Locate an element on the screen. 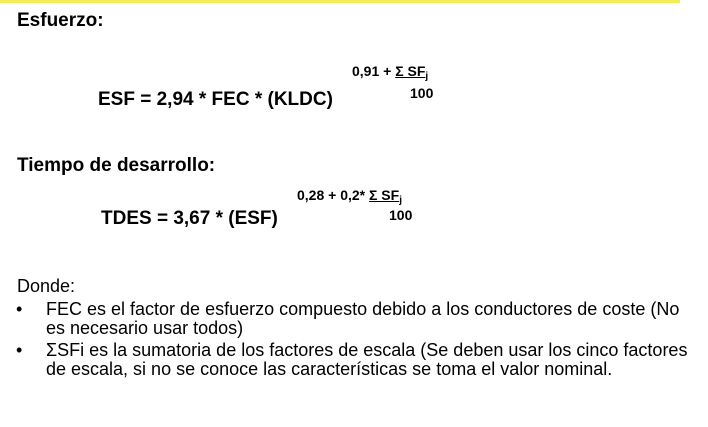  esf-sum-subscript: j is located at coordinates (427, 76).